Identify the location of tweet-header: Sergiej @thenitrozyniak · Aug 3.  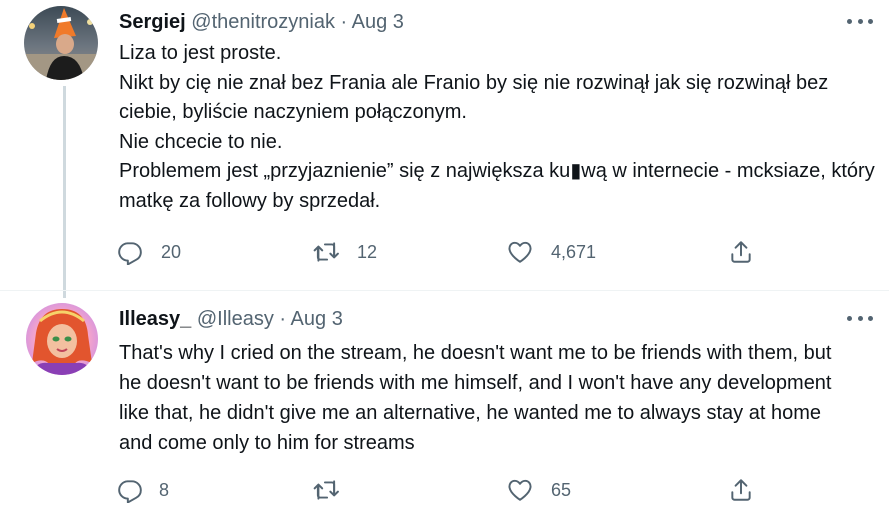
(261, 22).